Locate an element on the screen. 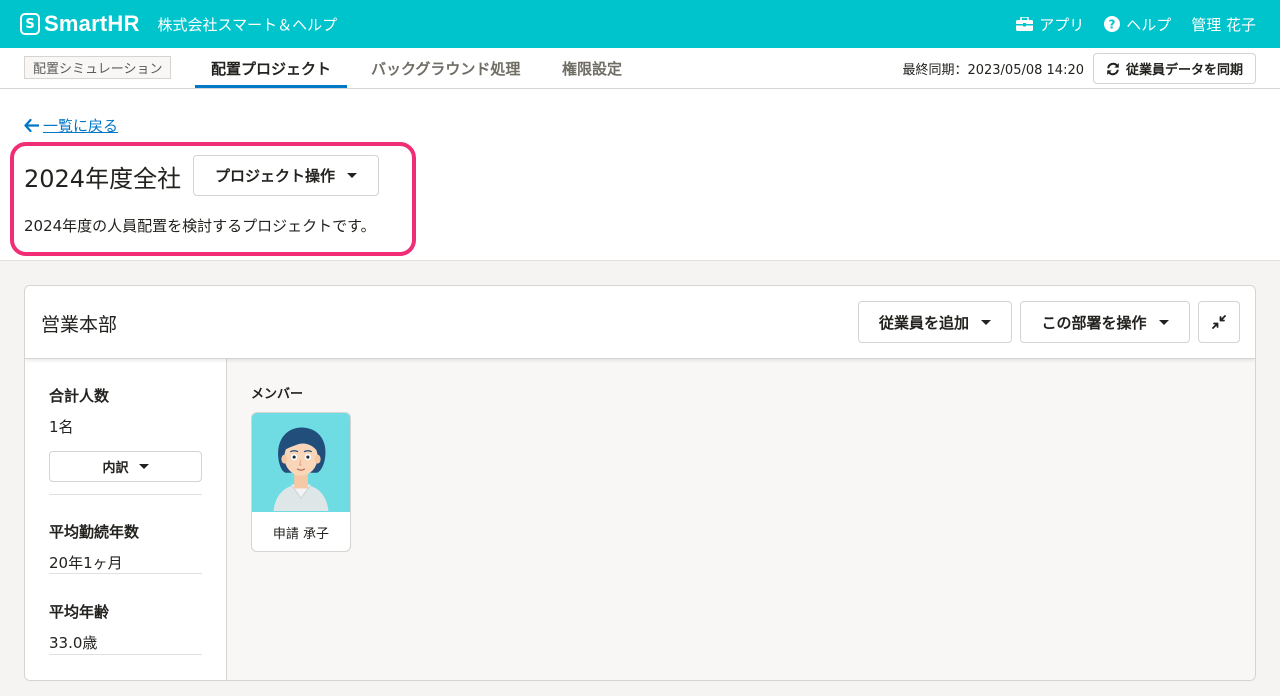 The image size is (1280, 696). stat-total-headcount: 合計人数 1名 内訳 is located at coordinates (125, 440).